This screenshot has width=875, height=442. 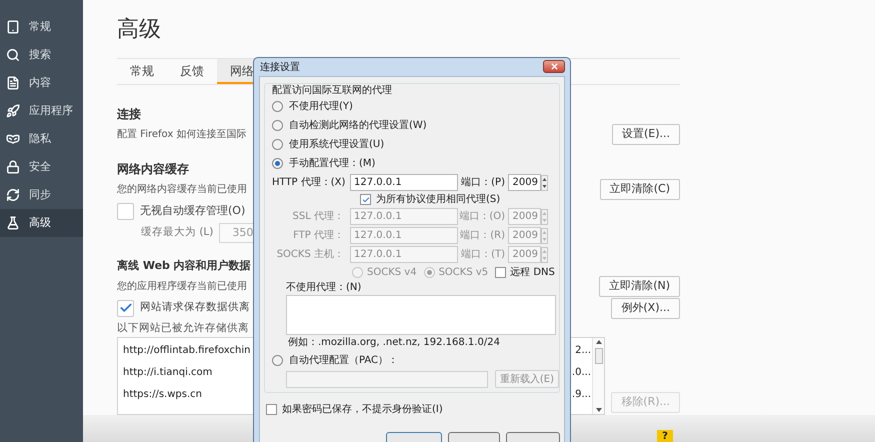 I want to click on sidebar-item: 隐私, so click(x=41, y=139).